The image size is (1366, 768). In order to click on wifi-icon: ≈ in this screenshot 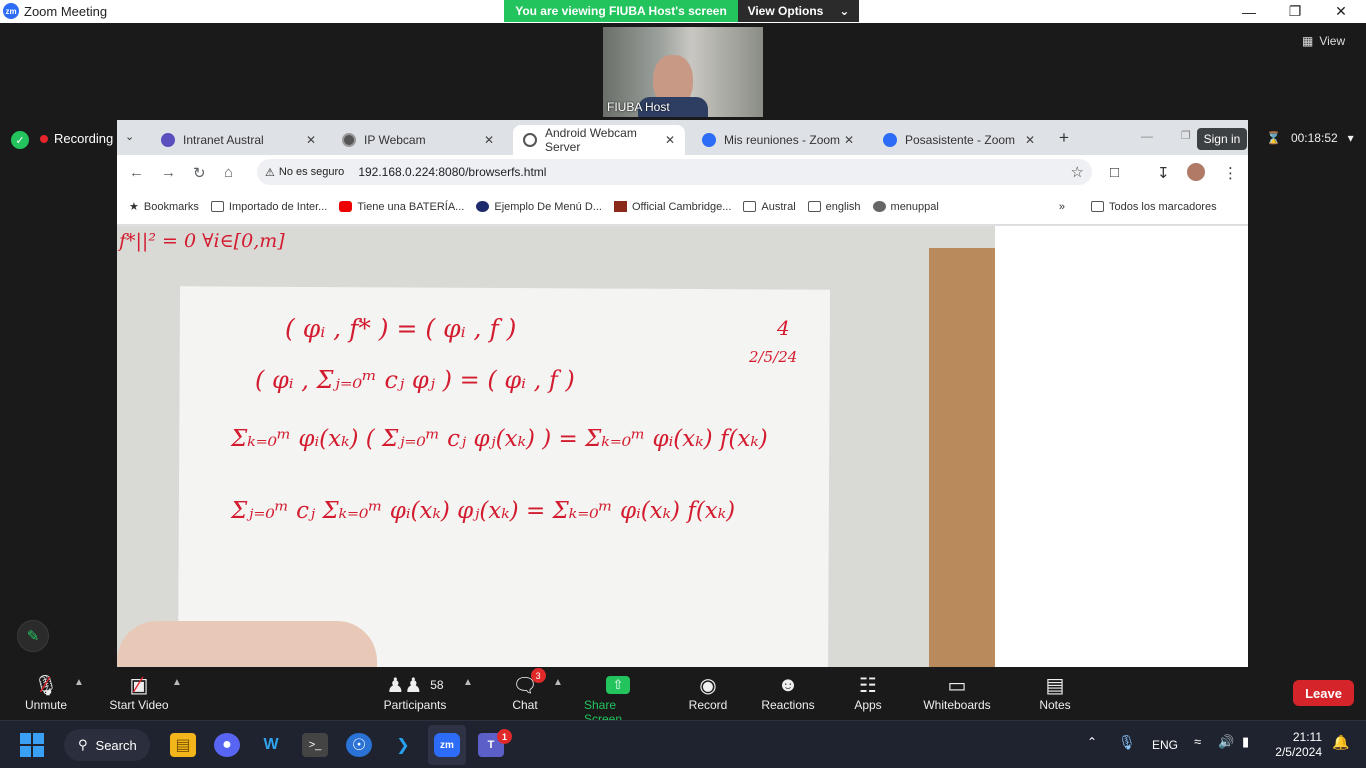, I will do `click(1197, 741)`.